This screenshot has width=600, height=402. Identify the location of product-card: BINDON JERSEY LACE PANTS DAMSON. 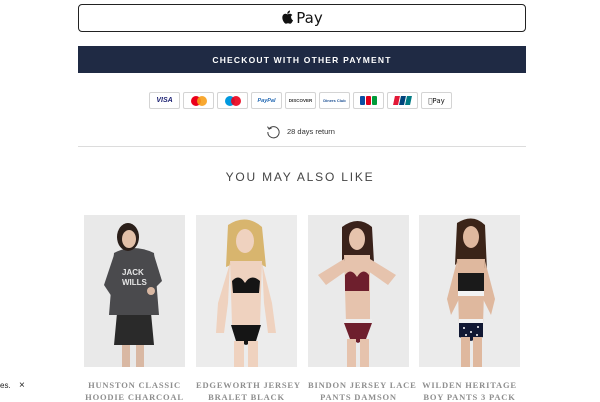
(362, 308).